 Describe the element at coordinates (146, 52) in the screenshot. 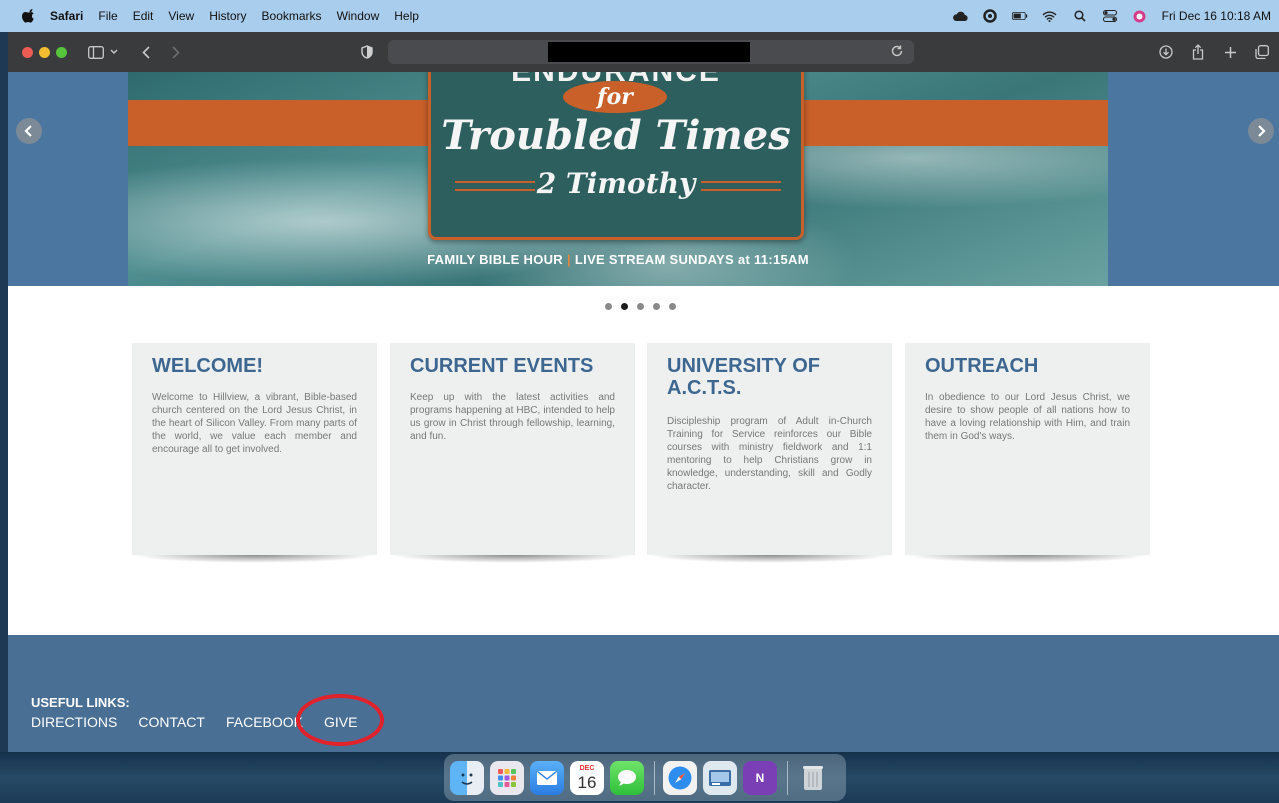

I see `back-icon` at that location.